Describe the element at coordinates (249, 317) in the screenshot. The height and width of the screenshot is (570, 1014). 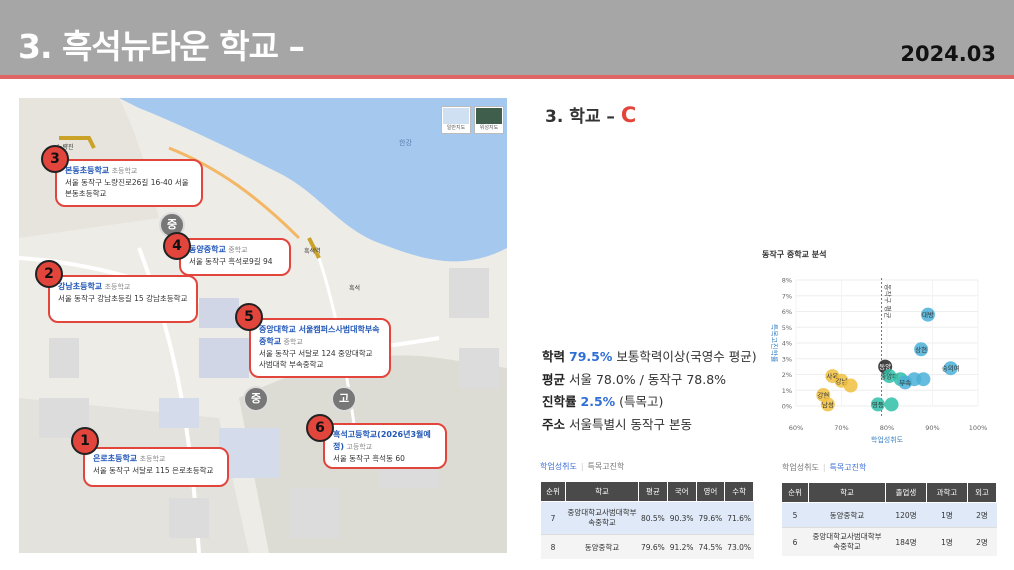
I see `school-marker: 5` at that location.